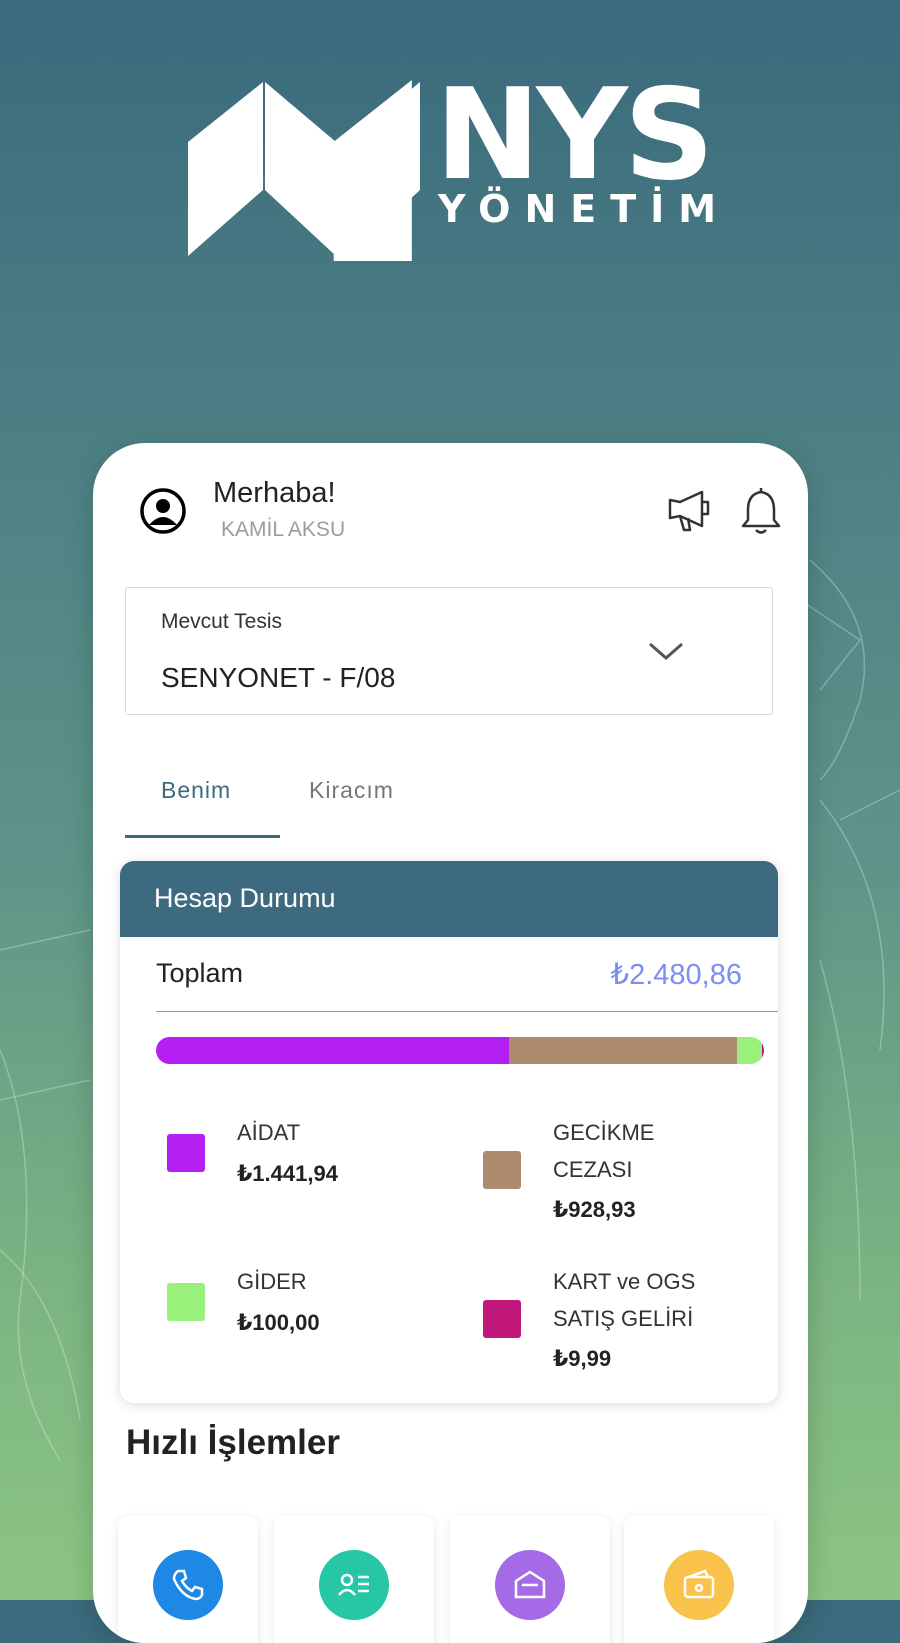 The height and width of the screenshot is (1643, 900). What do you see at coordinates (502, 1319) in the screenshot?
I see `legend-swatch-kart` at bounding box center [502, 1319].